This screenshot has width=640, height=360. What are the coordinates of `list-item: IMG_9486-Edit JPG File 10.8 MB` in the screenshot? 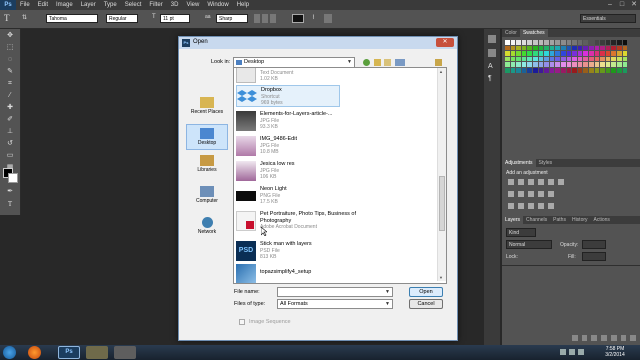 It's located at (334, 146).